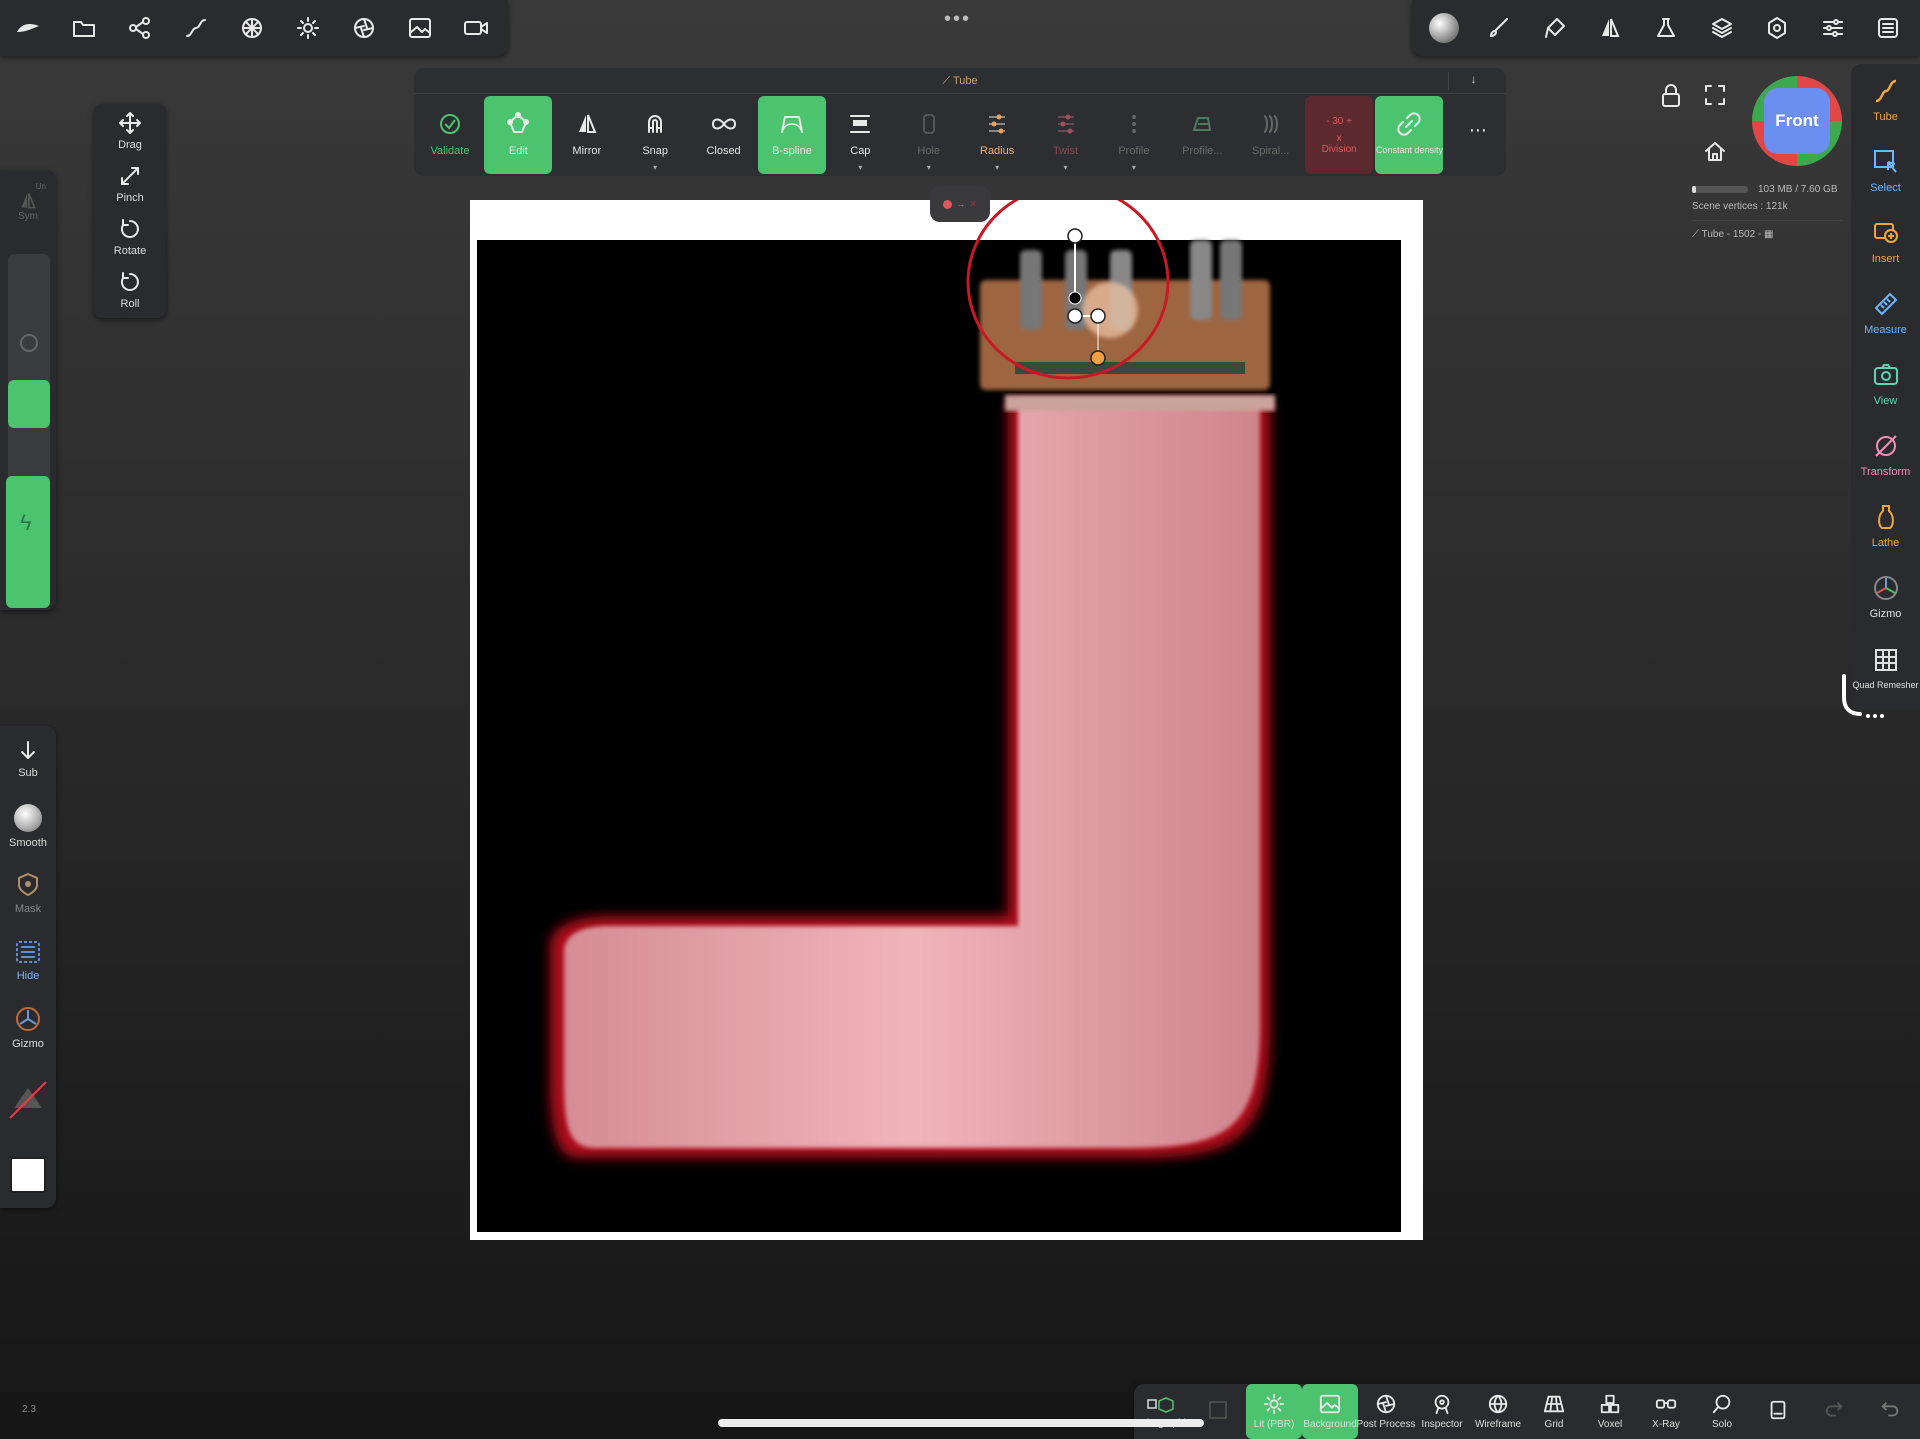  What do you see at coordinates (791, 135) in the screenshot?
I see `bspline-button: B-spline` at bounding box center [791, 135].